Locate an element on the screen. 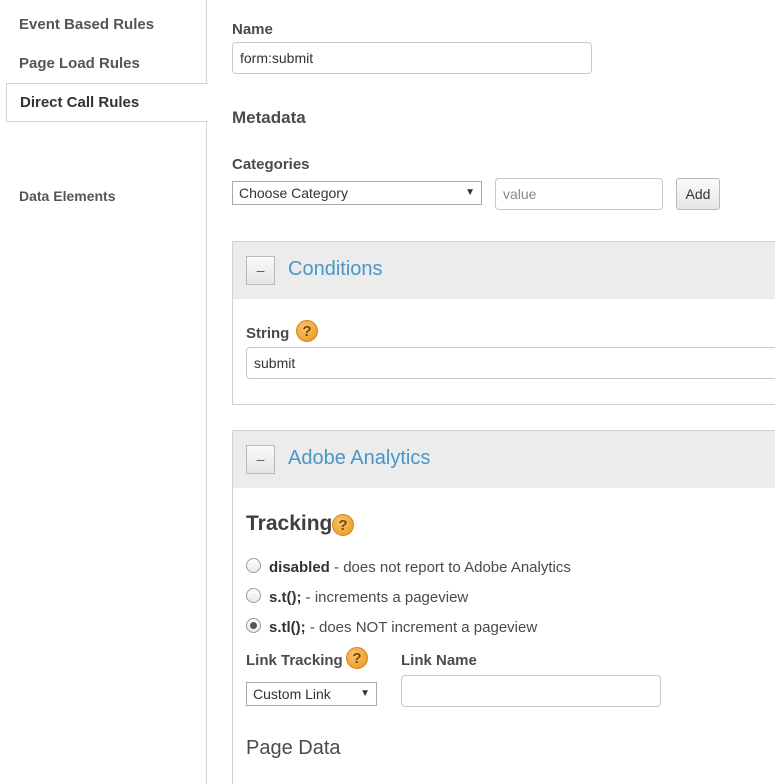 This screenshot has width=775, height=784. string-input is located at coordinates (510, 363).